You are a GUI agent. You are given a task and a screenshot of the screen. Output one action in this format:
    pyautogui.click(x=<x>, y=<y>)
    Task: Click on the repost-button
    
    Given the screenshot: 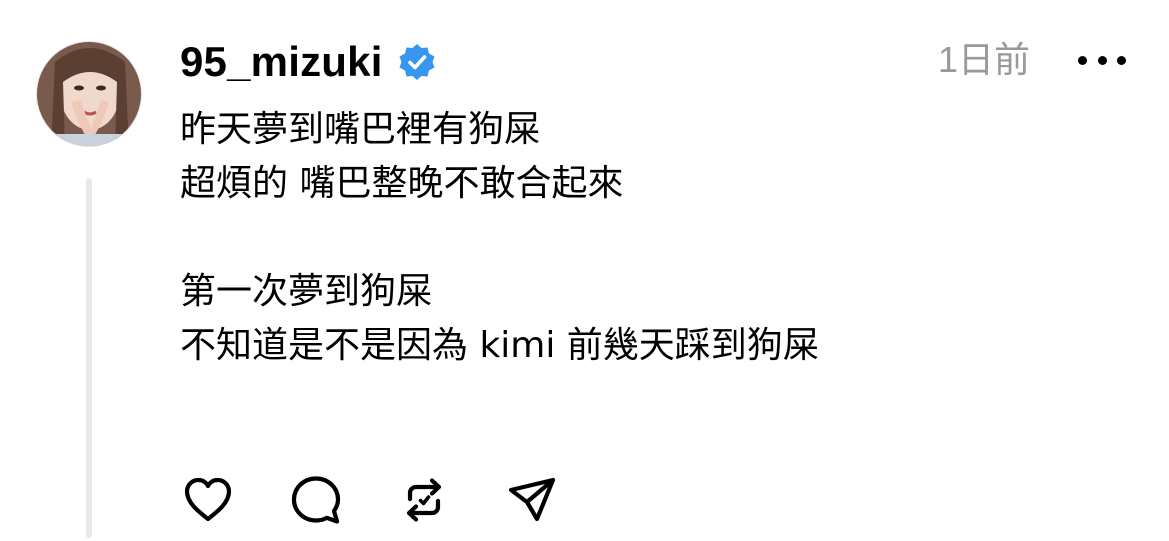 What is the action you would take?
    pyautogui.click(x=424, y=500)
    